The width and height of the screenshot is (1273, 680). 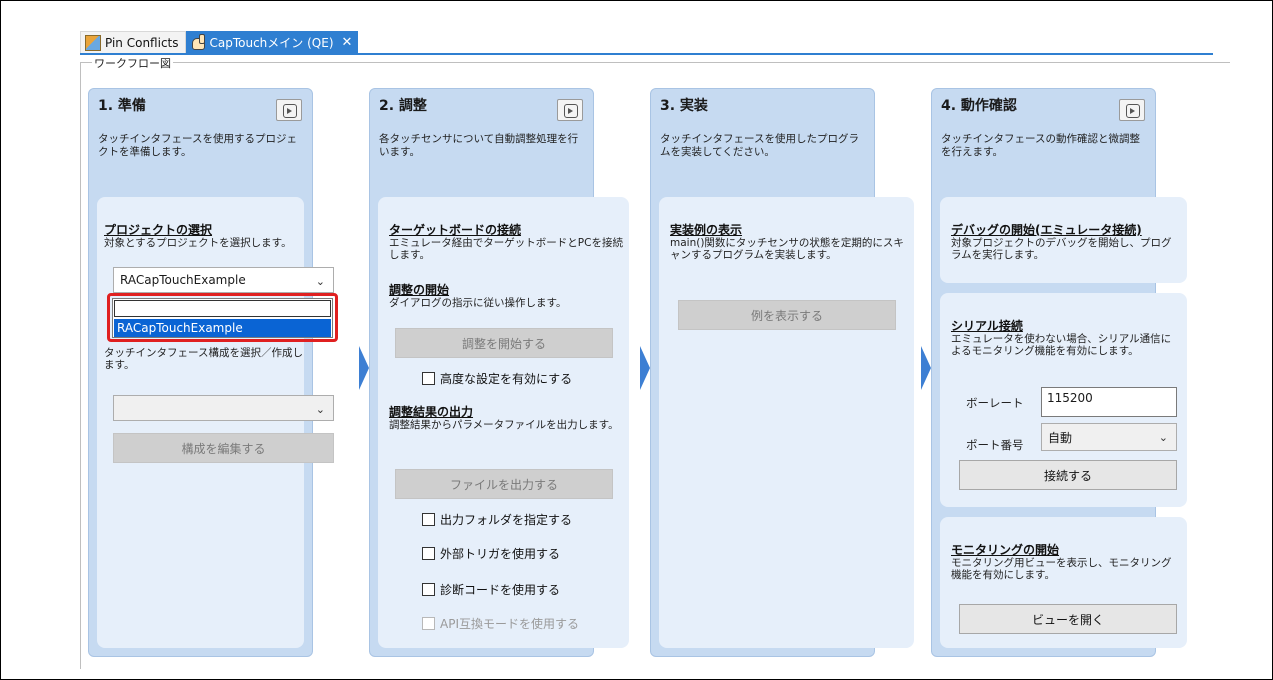 What do you see at coordinates (183, 280) in the screenshot?
I see `project-select-value: RACapTouchExample` at bounding box center [183, 280].